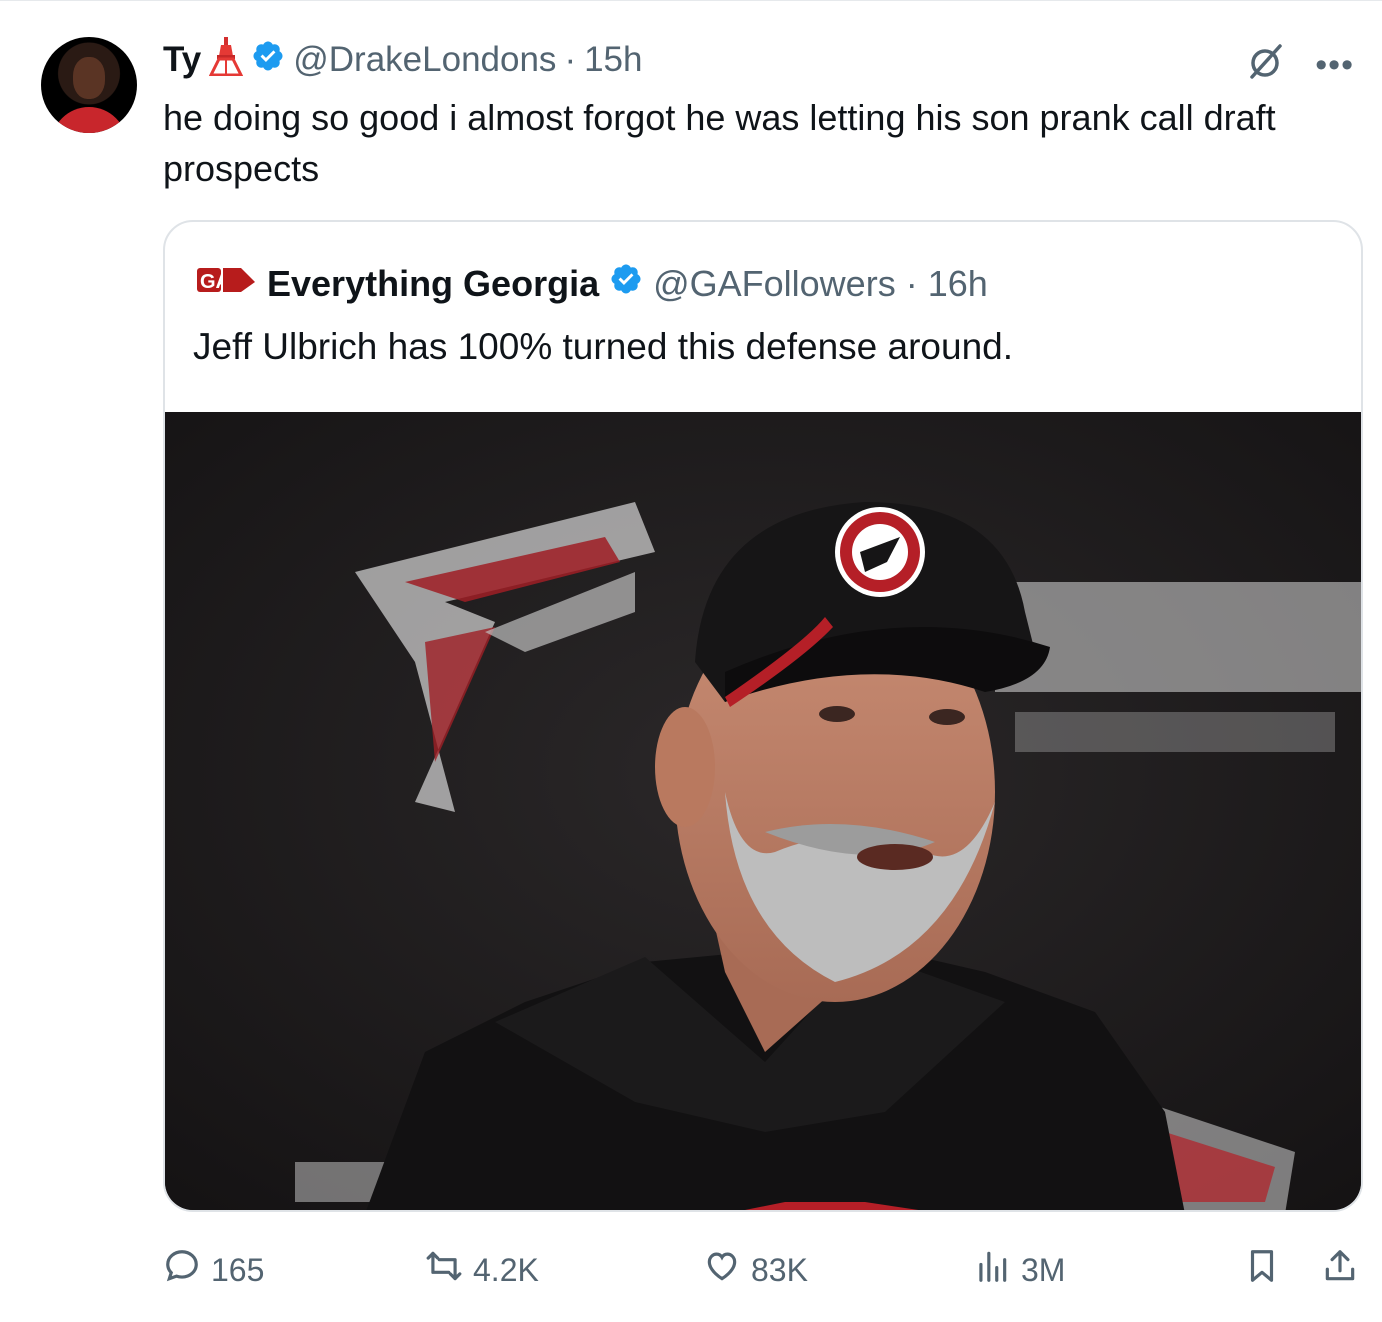  I want to click on reply-icon, so click(182, 1270).